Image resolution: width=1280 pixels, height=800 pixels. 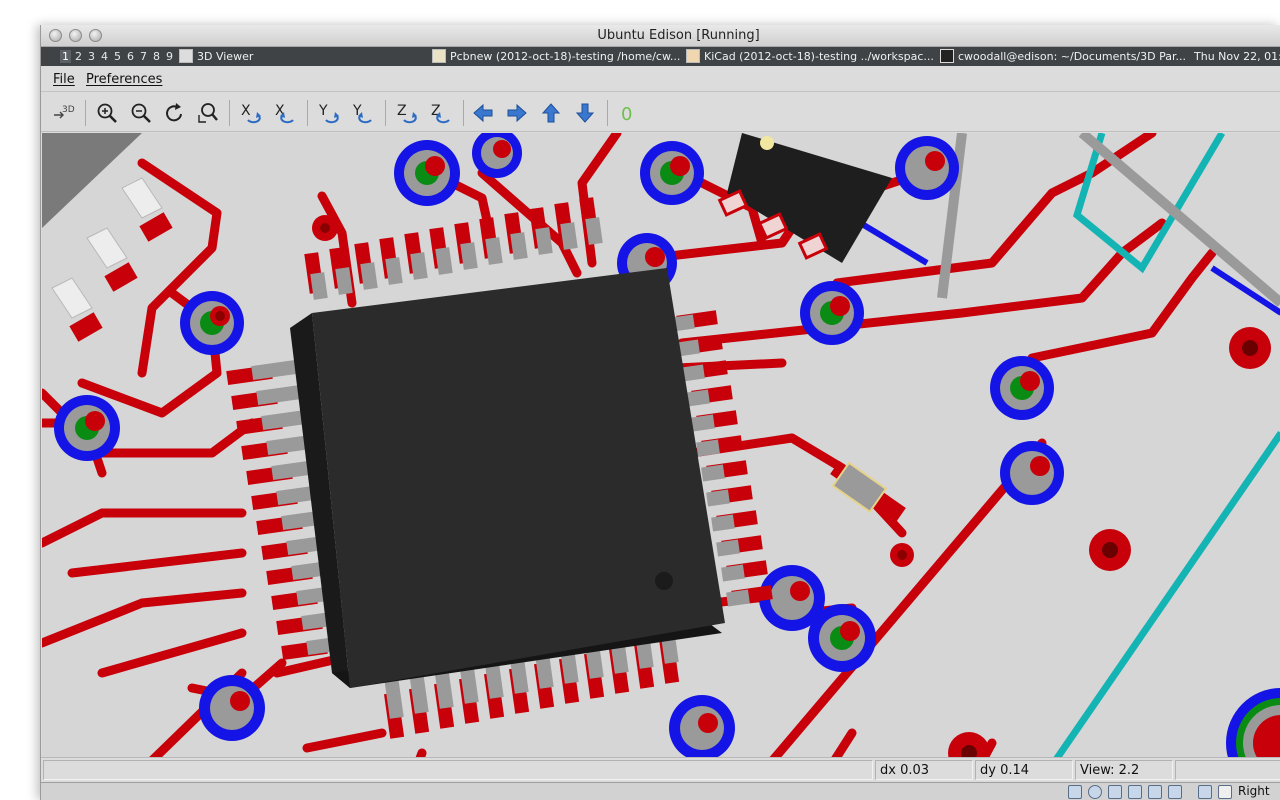 I want to click on svg-text: Z, so click(x=402, y=111).